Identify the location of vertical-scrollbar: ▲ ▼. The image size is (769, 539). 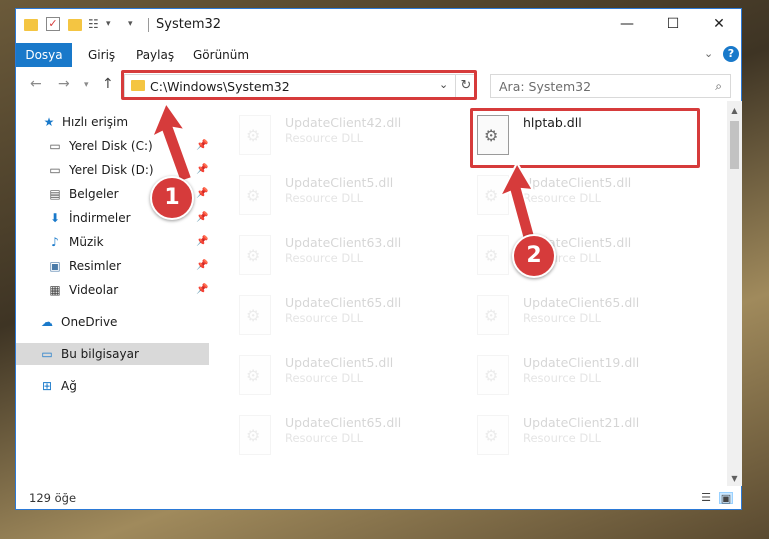
(734, 293).